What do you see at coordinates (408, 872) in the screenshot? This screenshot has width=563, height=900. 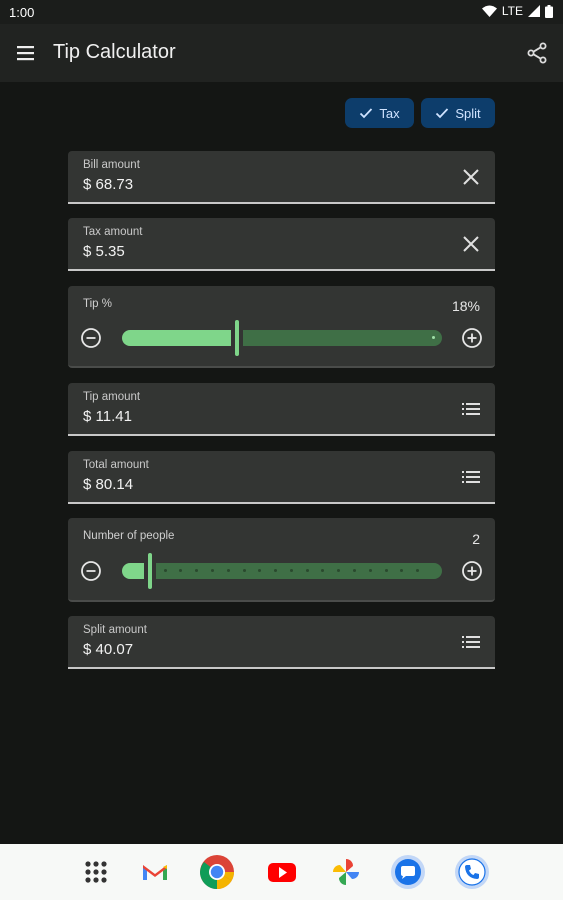 I see `messages-icon` at bounding box center [408, 872].